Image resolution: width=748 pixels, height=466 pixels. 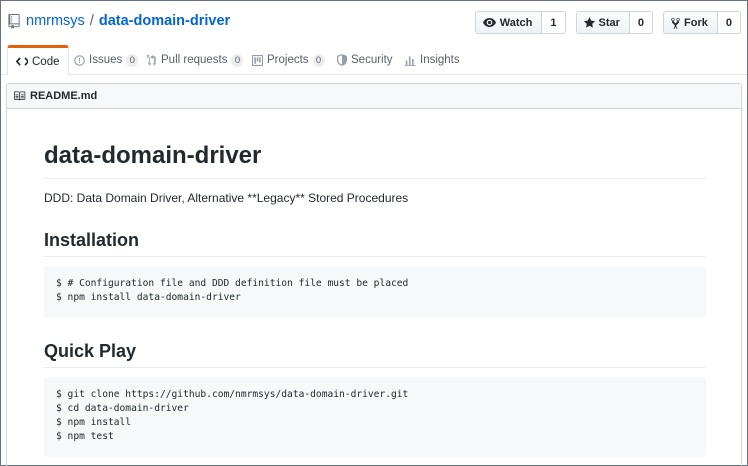 I want to click on code-line: $ cd data-domain-driver, so click(x=122, y=408).